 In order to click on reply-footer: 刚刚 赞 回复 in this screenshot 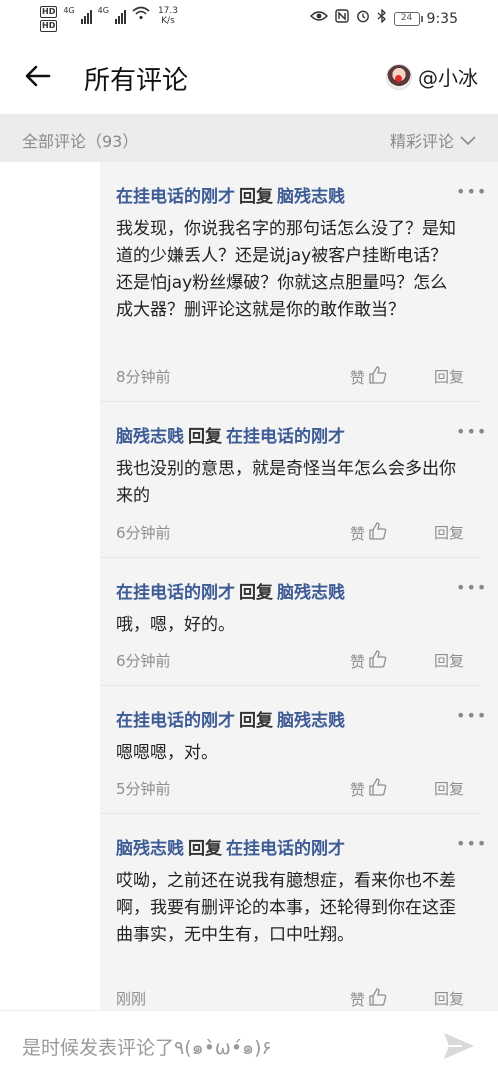, I will do `click(290, 999)`.